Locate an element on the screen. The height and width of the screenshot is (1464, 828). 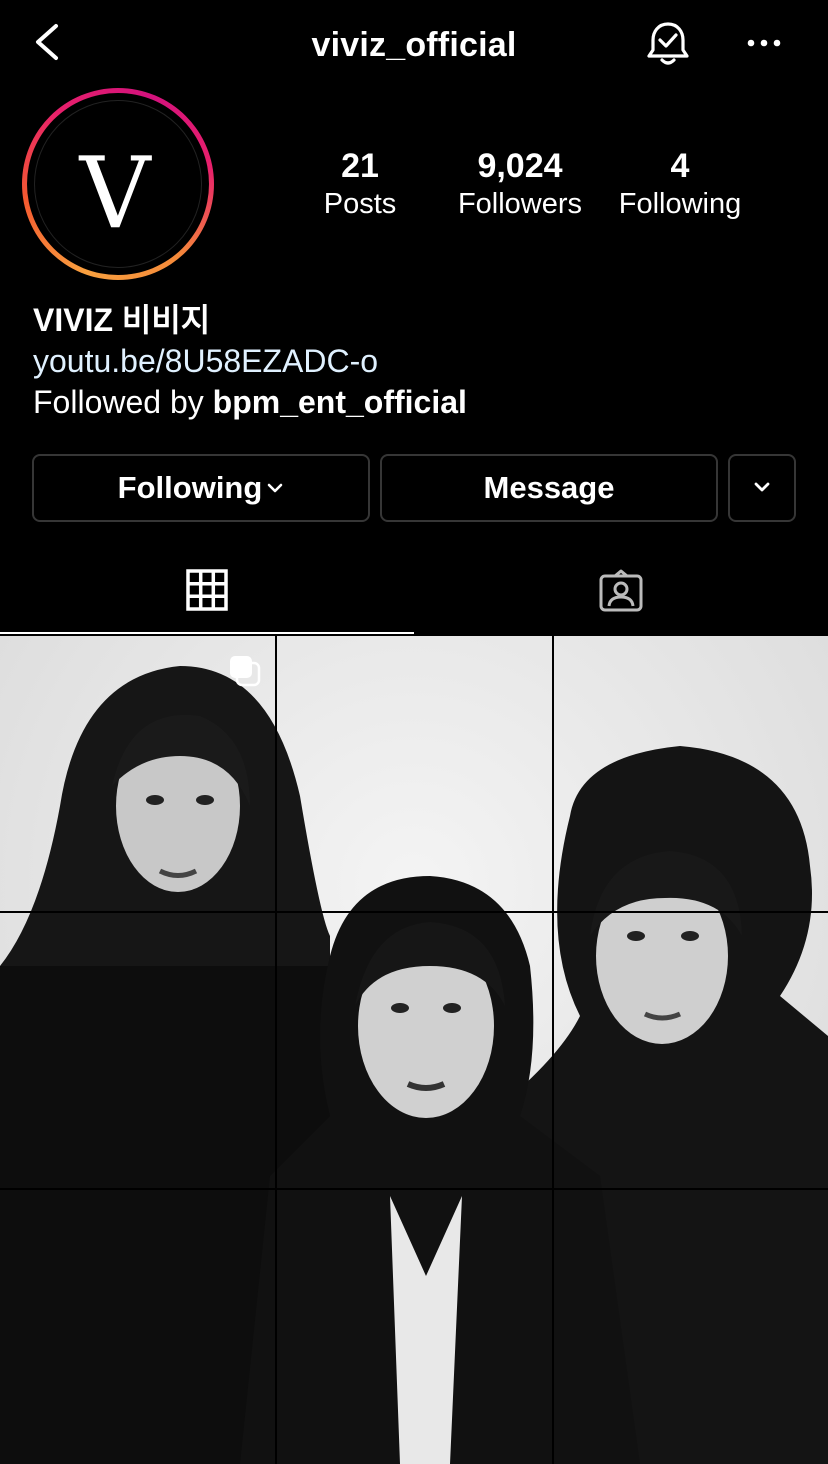
multiple-photos-icon is located at coordinates (245, 671).